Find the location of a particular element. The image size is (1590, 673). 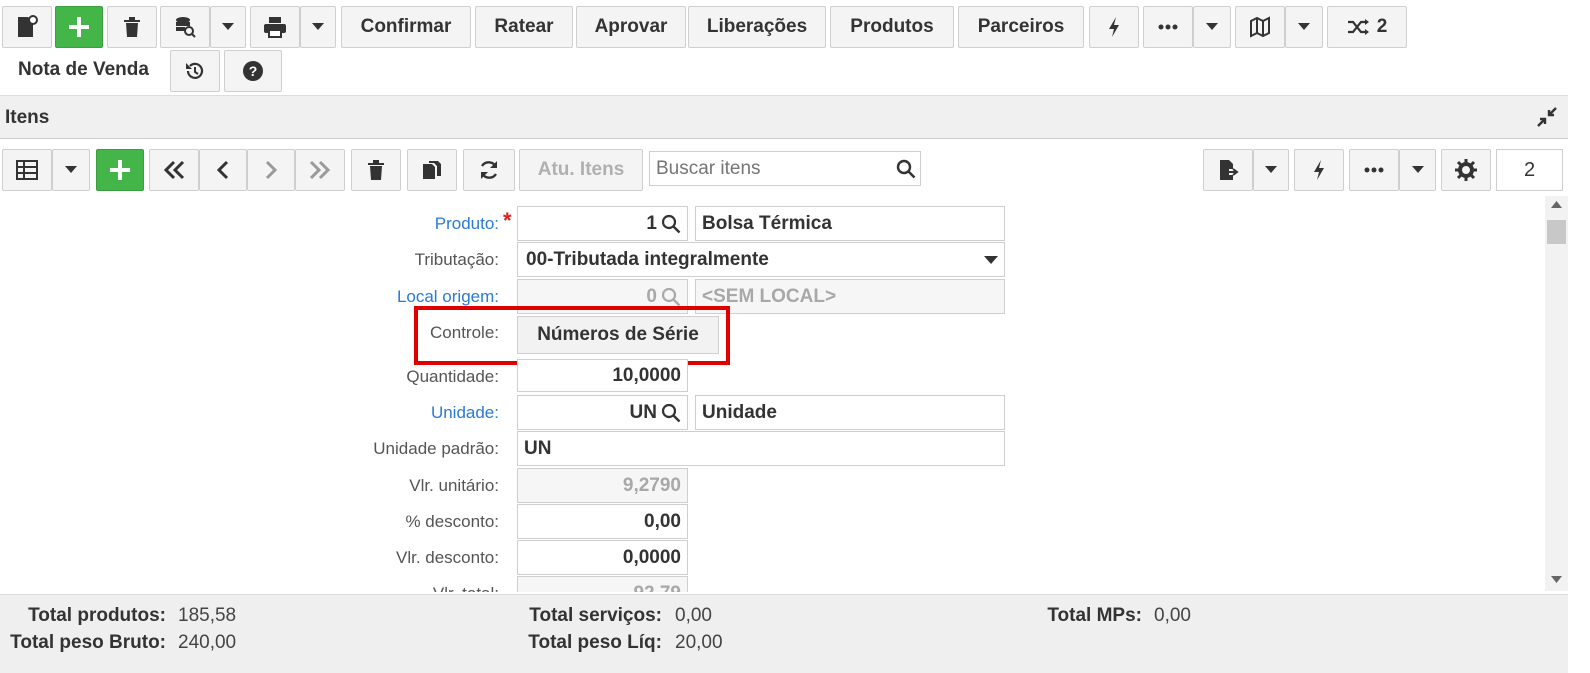

unidade-code-value: UN is located at coordinates (643, 412).